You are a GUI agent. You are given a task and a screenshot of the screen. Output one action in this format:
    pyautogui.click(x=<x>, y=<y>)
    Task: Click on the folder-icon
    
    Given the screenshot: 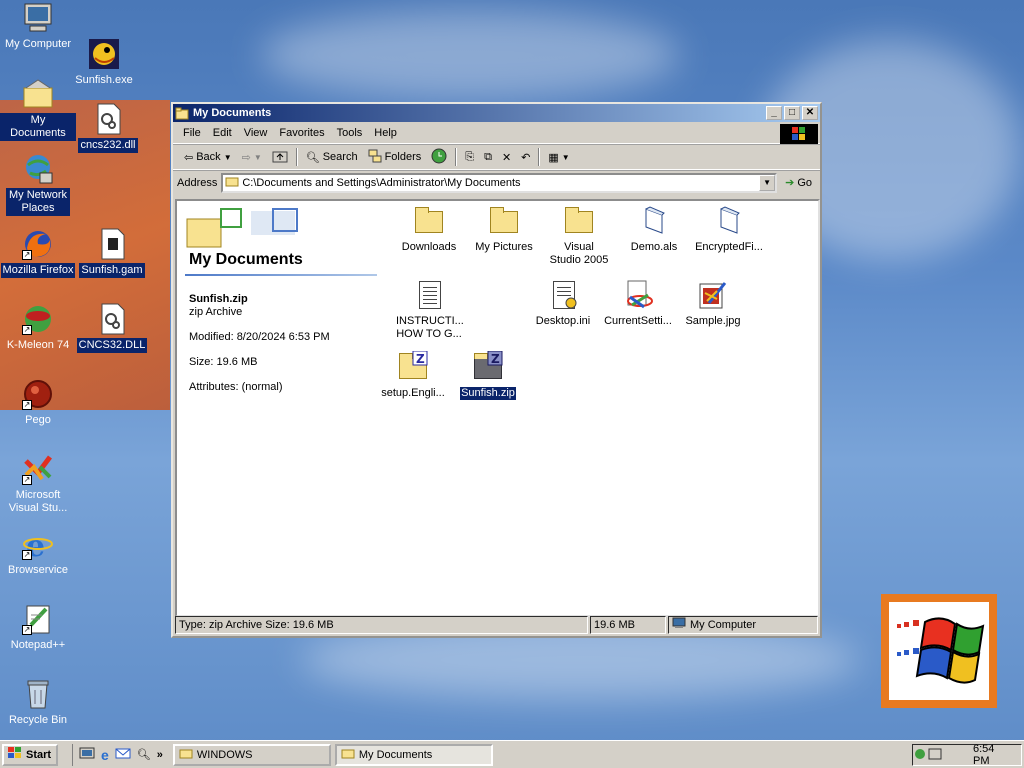 What is the action you would take?
    pyautogui.click(x=232, y=182)
    